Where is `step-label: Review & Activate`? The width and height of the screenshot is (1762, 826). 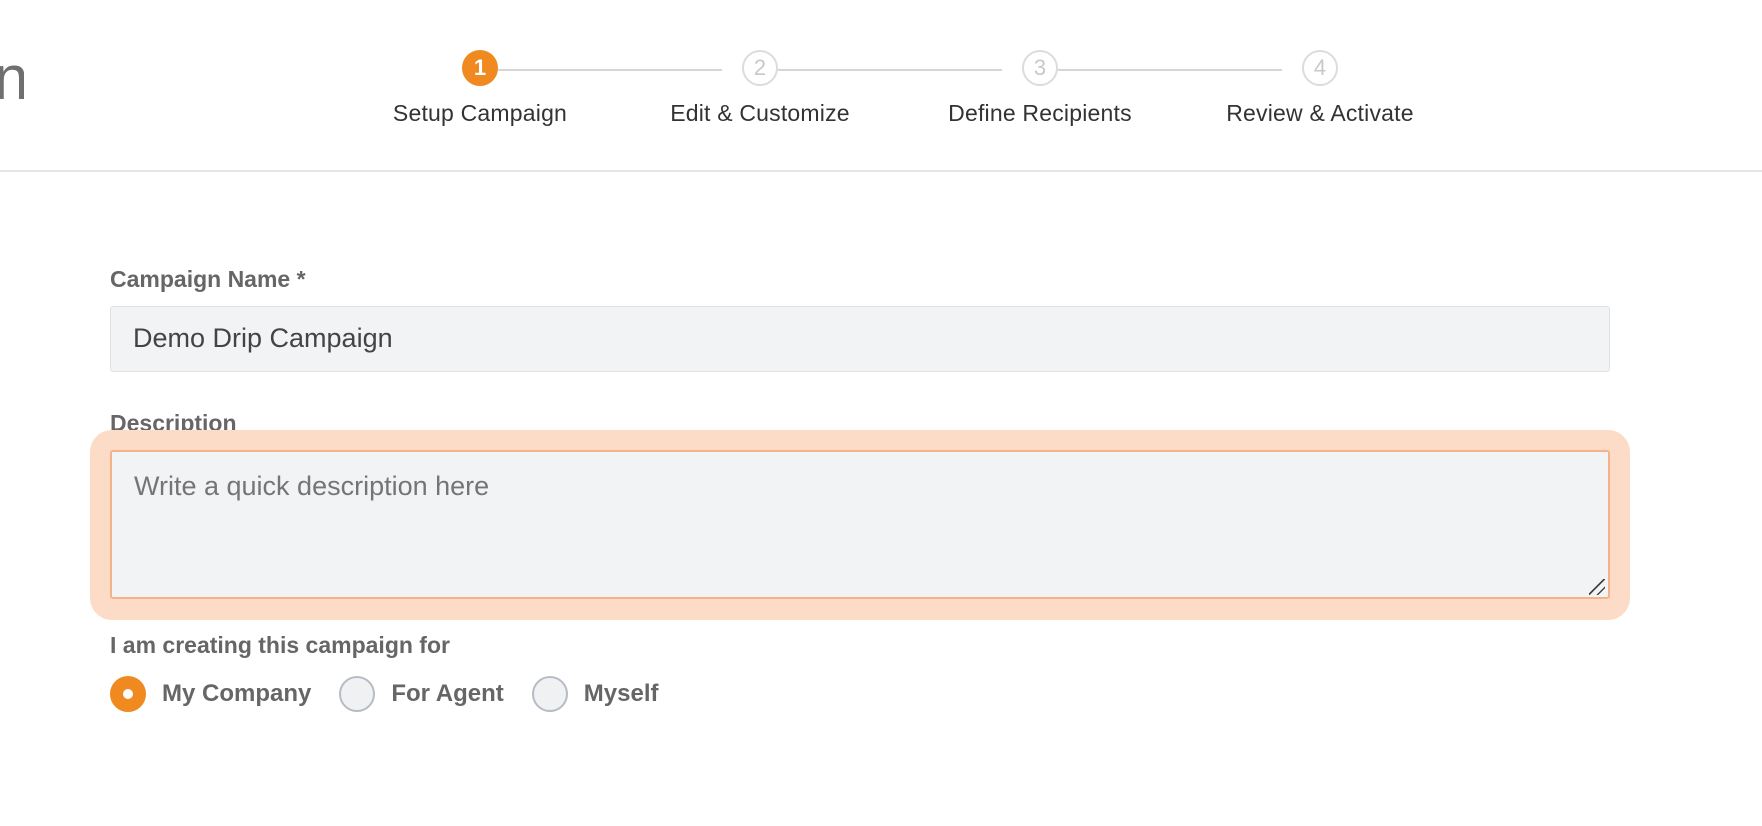
step-label: Review & Activate is located at coordinates (1320, 113).